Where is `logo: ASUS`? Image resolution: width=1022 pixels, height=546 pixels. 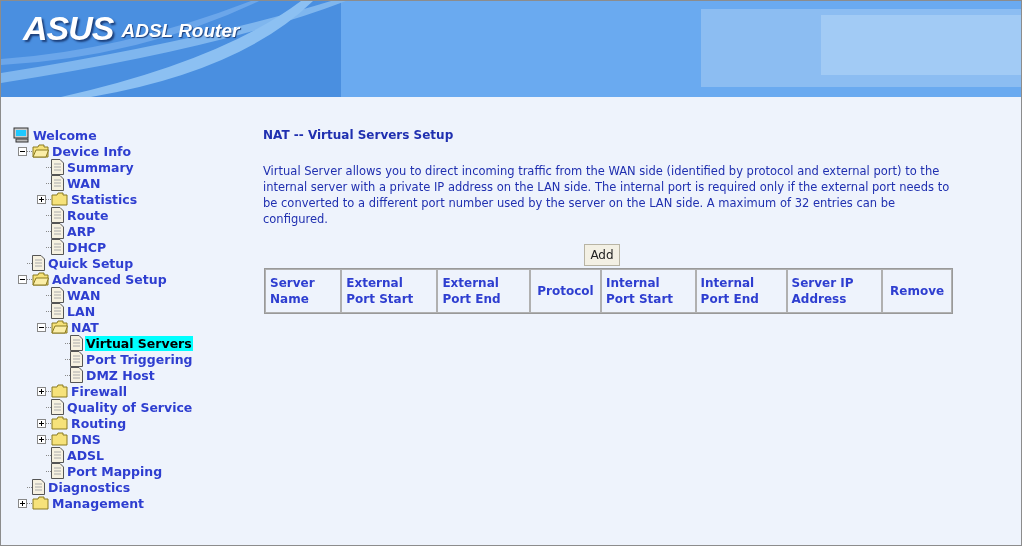 logo: ASUS is located at coordinates (68, 28).